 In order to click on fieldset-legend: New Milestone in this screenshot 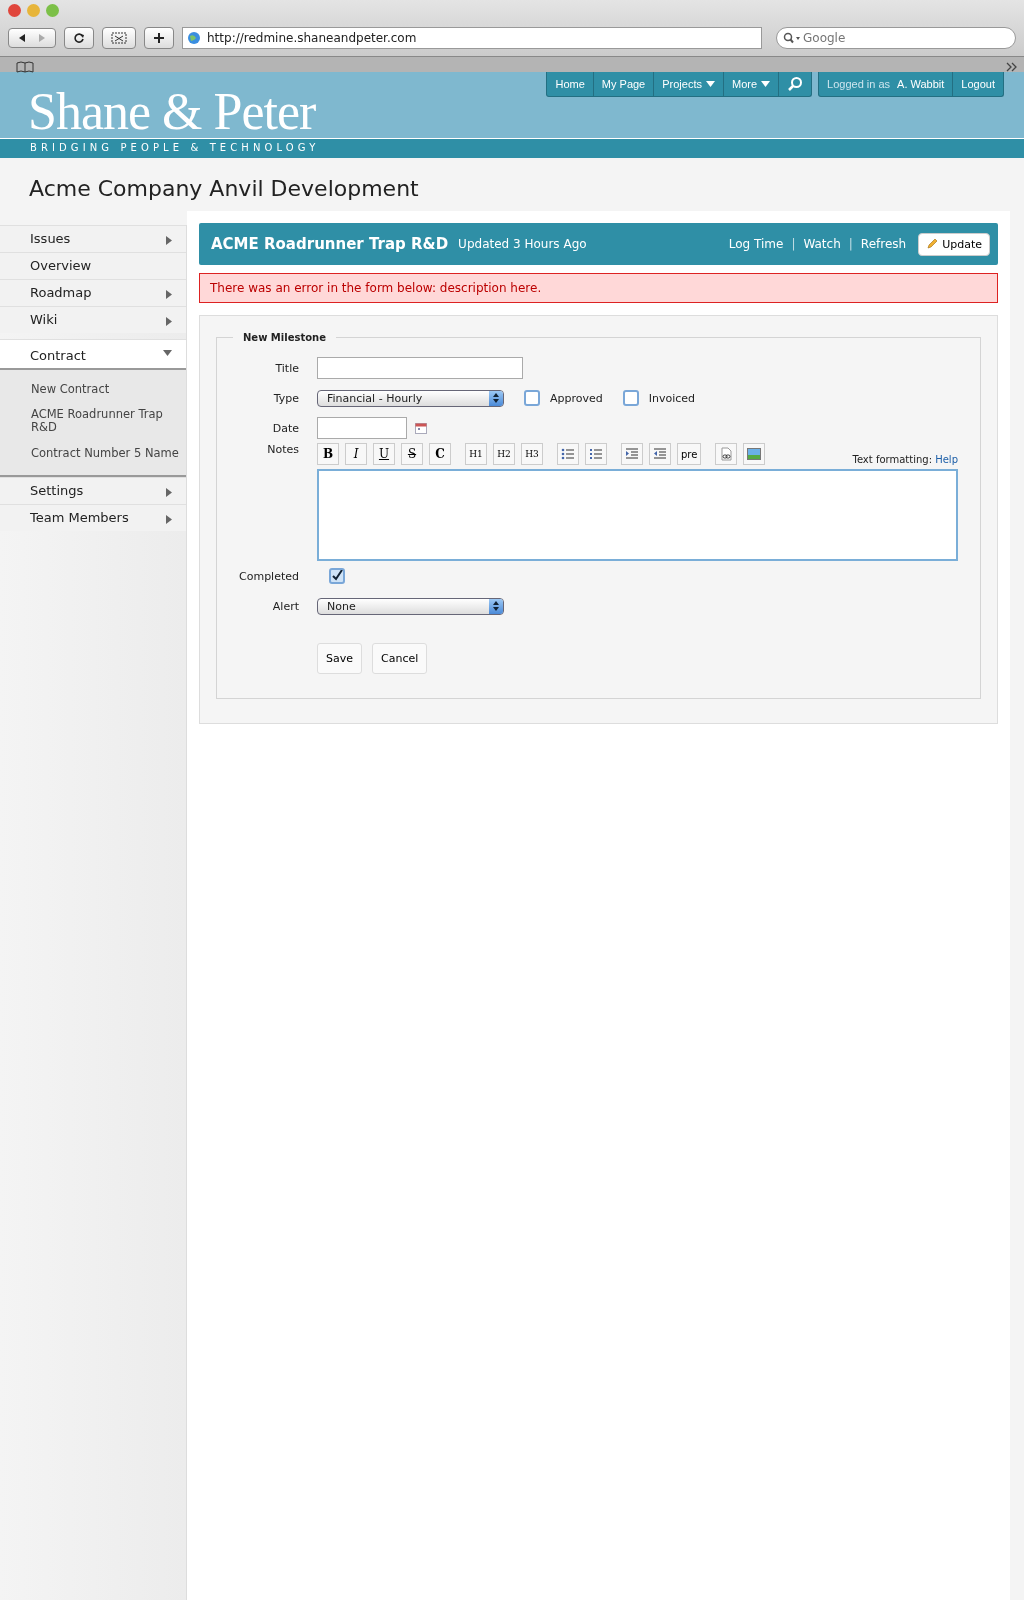, I will do `click(284, 337)`.